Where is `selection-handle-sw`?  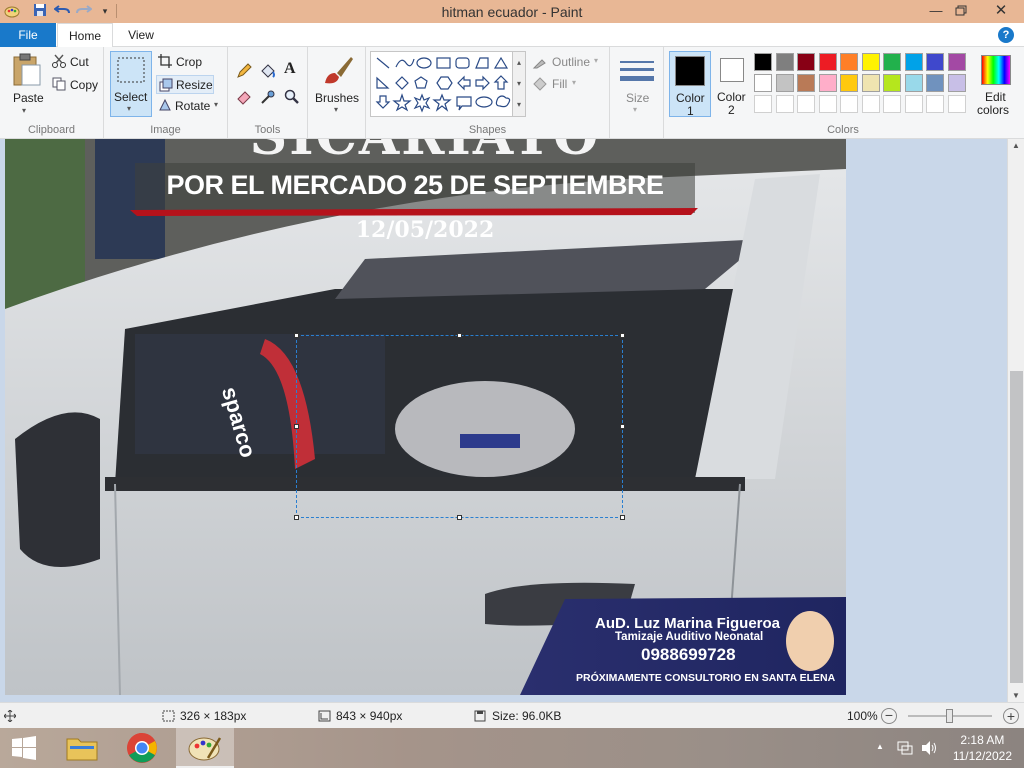 selection-handle-sw is located at coordinates (296, 517).